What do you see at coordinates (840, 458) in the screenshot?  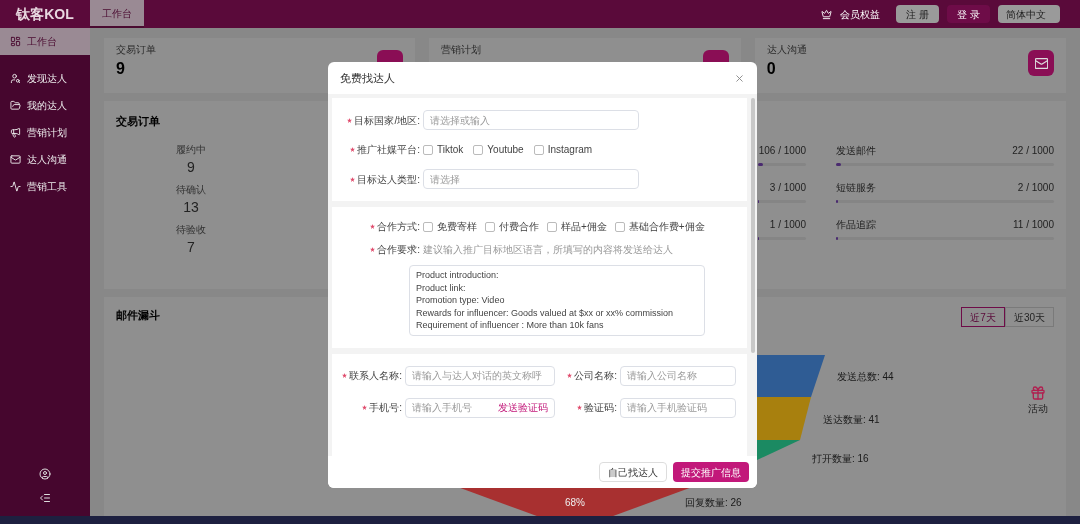 I see `funnel-label: 打开数量: 16` at bounding box center [840, 458].